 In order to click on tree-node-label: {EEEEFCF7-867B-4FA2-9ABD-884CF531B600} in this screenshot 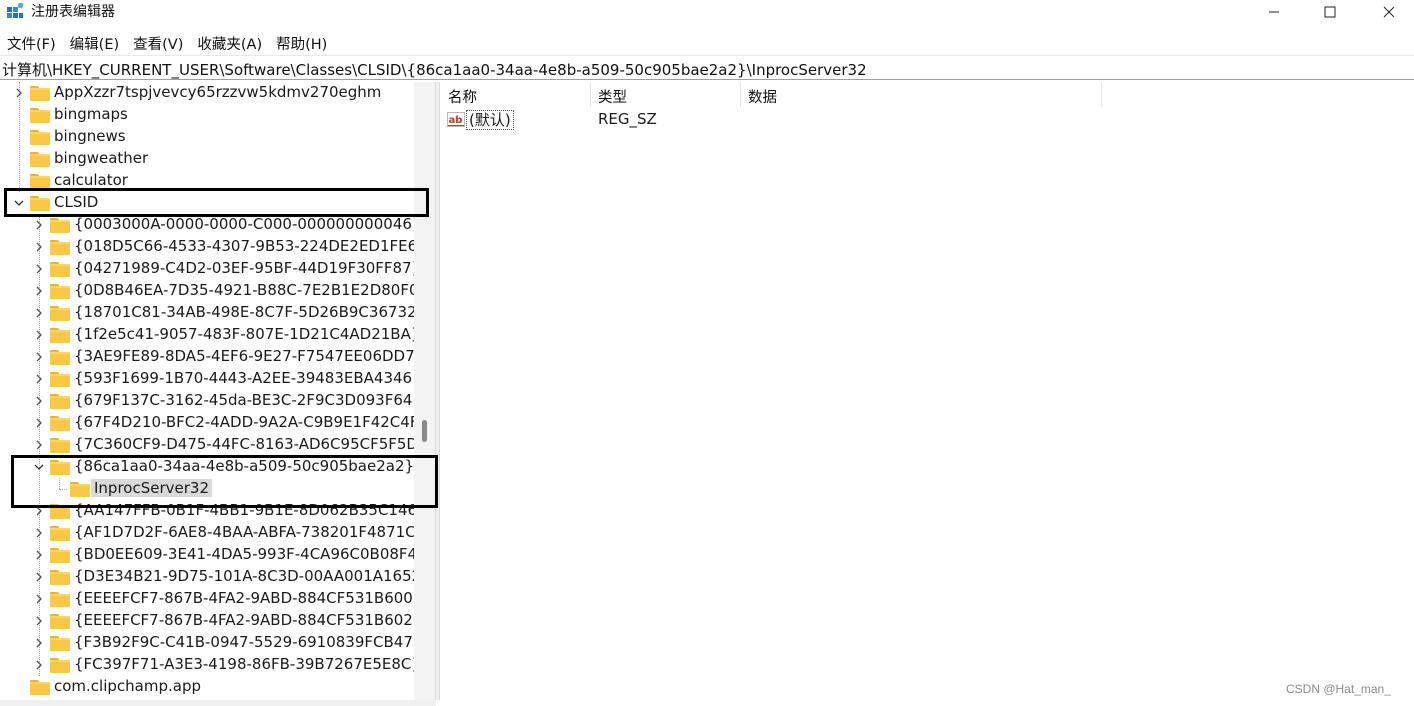, I will do `click(244, 598)`.